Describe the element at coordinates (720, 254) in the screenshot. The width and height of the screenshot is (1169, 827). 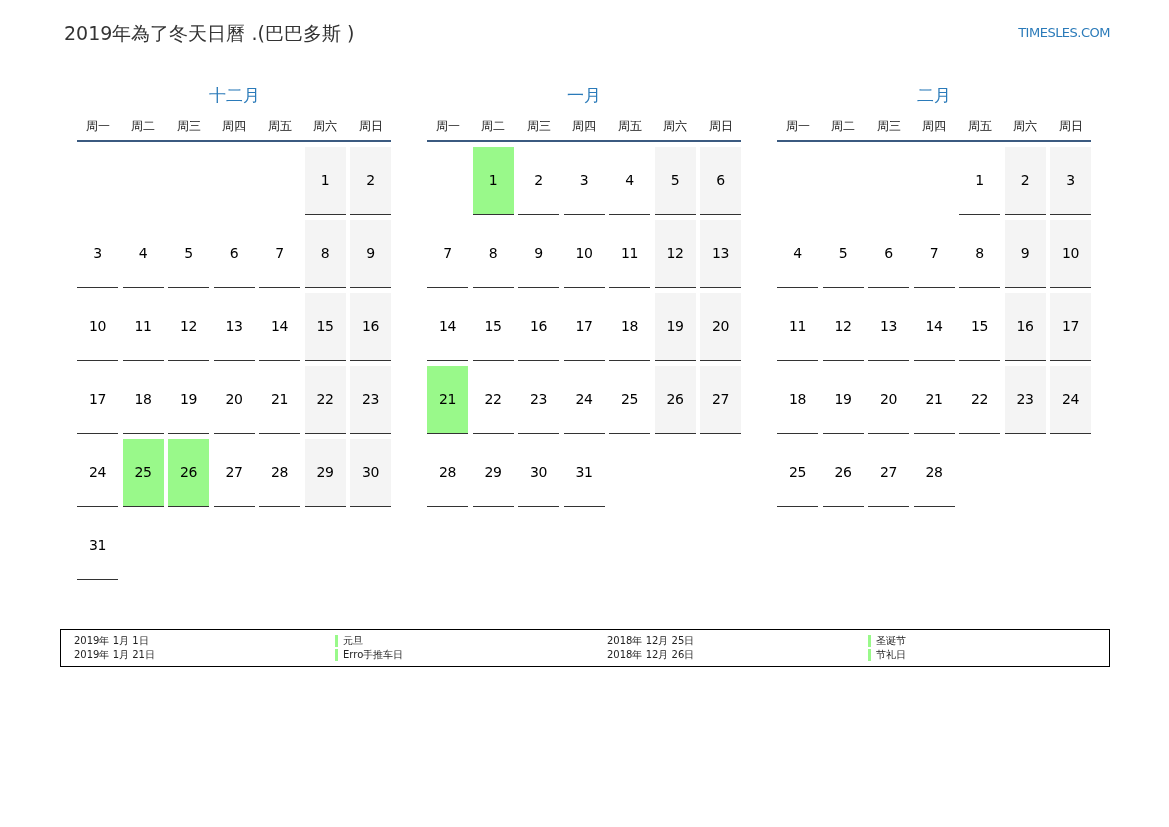
I see `day-cell: 13` at that location.